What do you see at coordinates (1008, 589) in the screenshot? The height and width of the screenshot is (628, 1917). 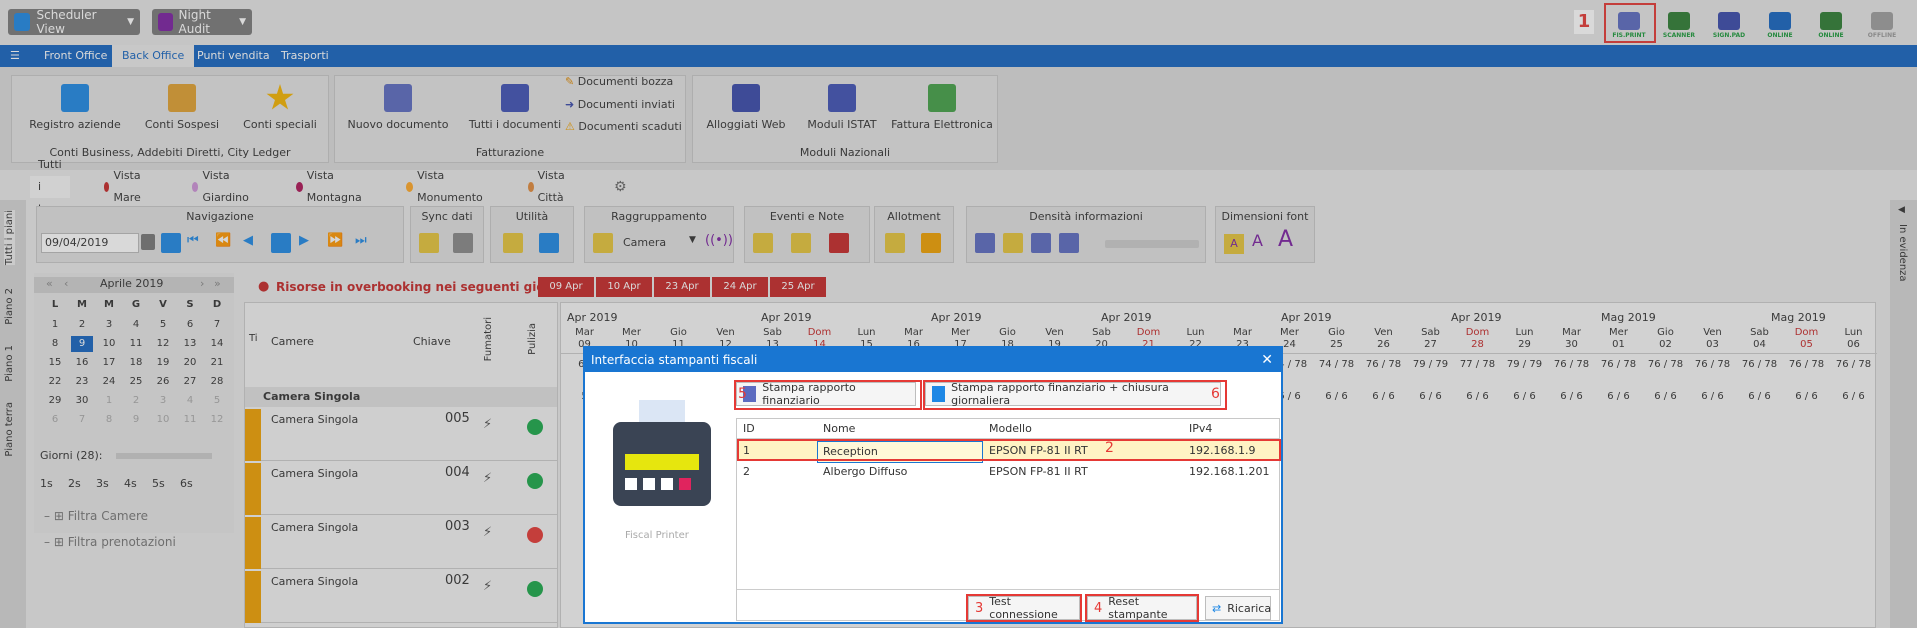 I see `table-footer-divider` at bounding box center [1008, 589].